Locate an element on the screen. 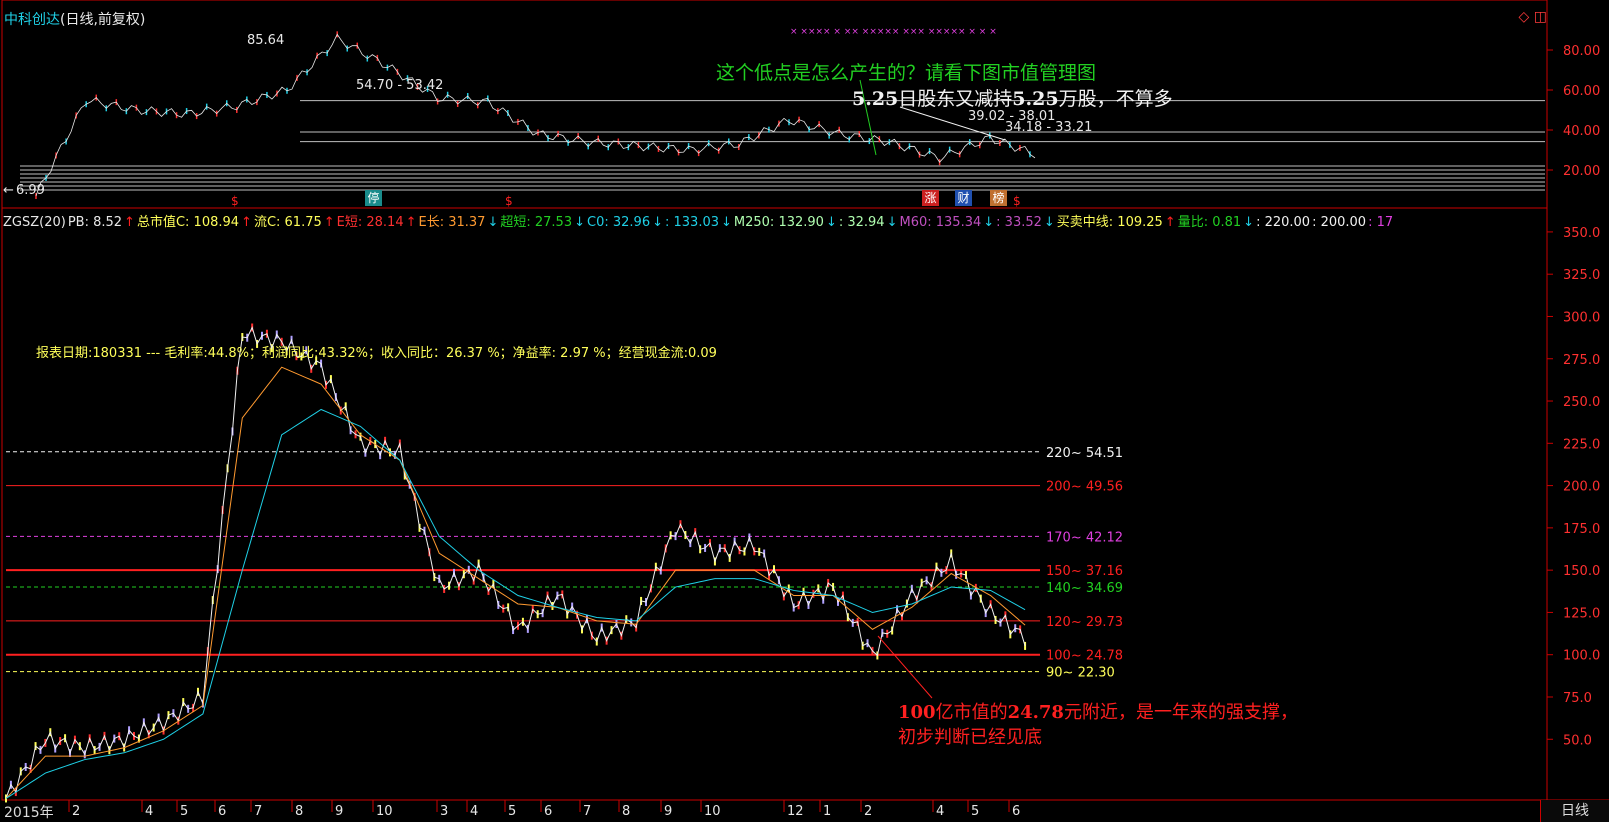 This screenshot has width=1609, height=822. indicator-item: : 133.03 is located at coordinates (692, 222).